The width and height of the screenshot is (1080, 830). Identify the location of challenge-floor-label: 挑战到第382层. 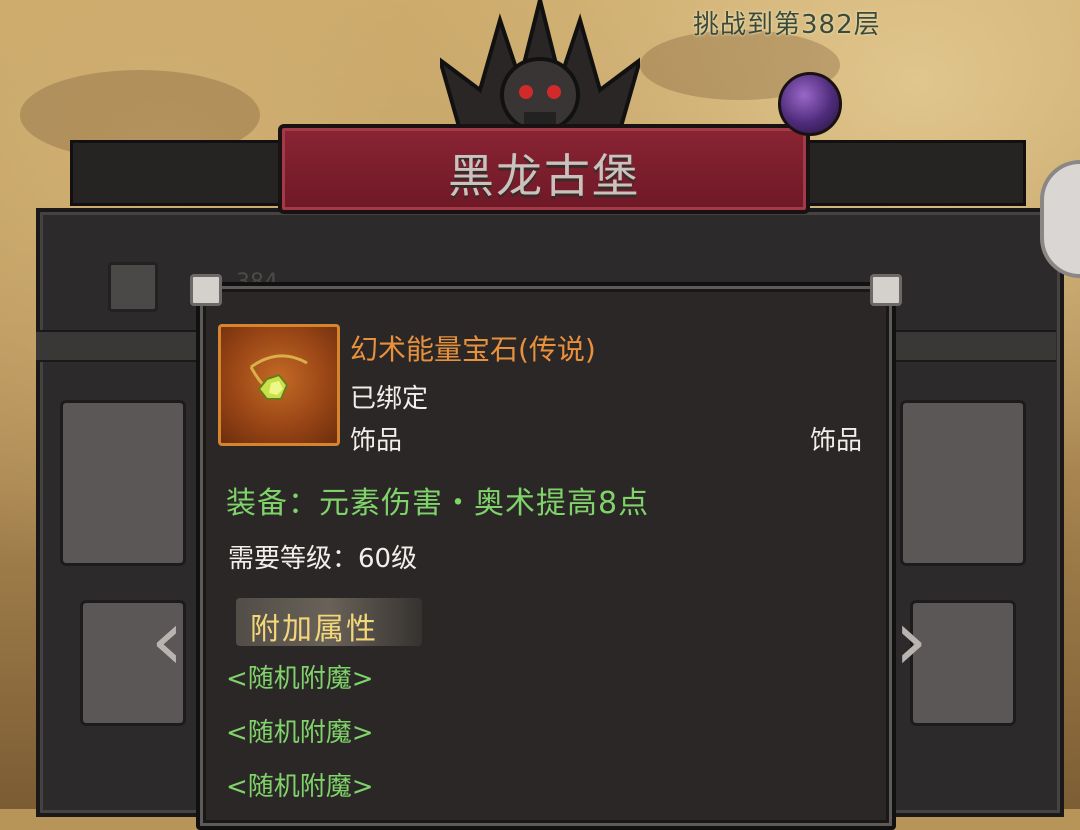
(787, 25).